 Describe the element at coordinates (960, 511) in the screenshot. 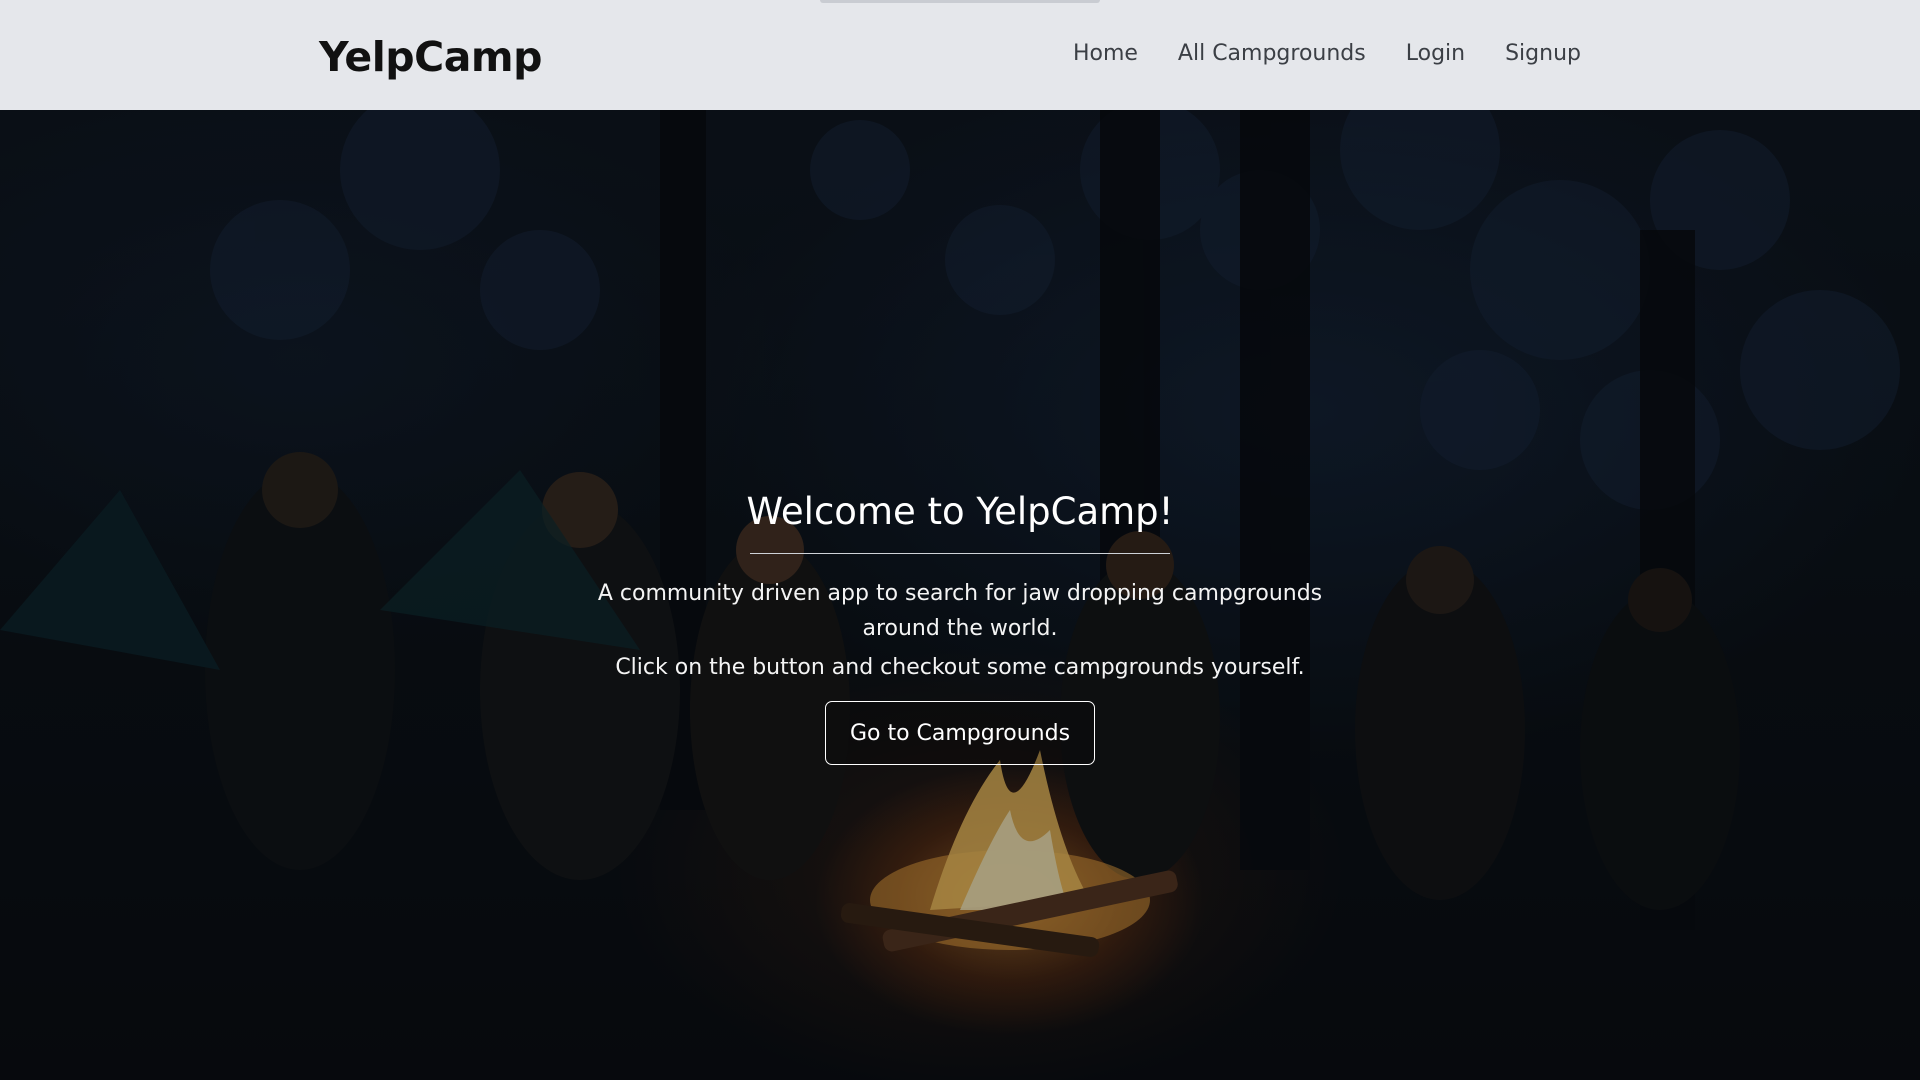

I see `hero-title: Welcome to YelpCamp!` at that location.